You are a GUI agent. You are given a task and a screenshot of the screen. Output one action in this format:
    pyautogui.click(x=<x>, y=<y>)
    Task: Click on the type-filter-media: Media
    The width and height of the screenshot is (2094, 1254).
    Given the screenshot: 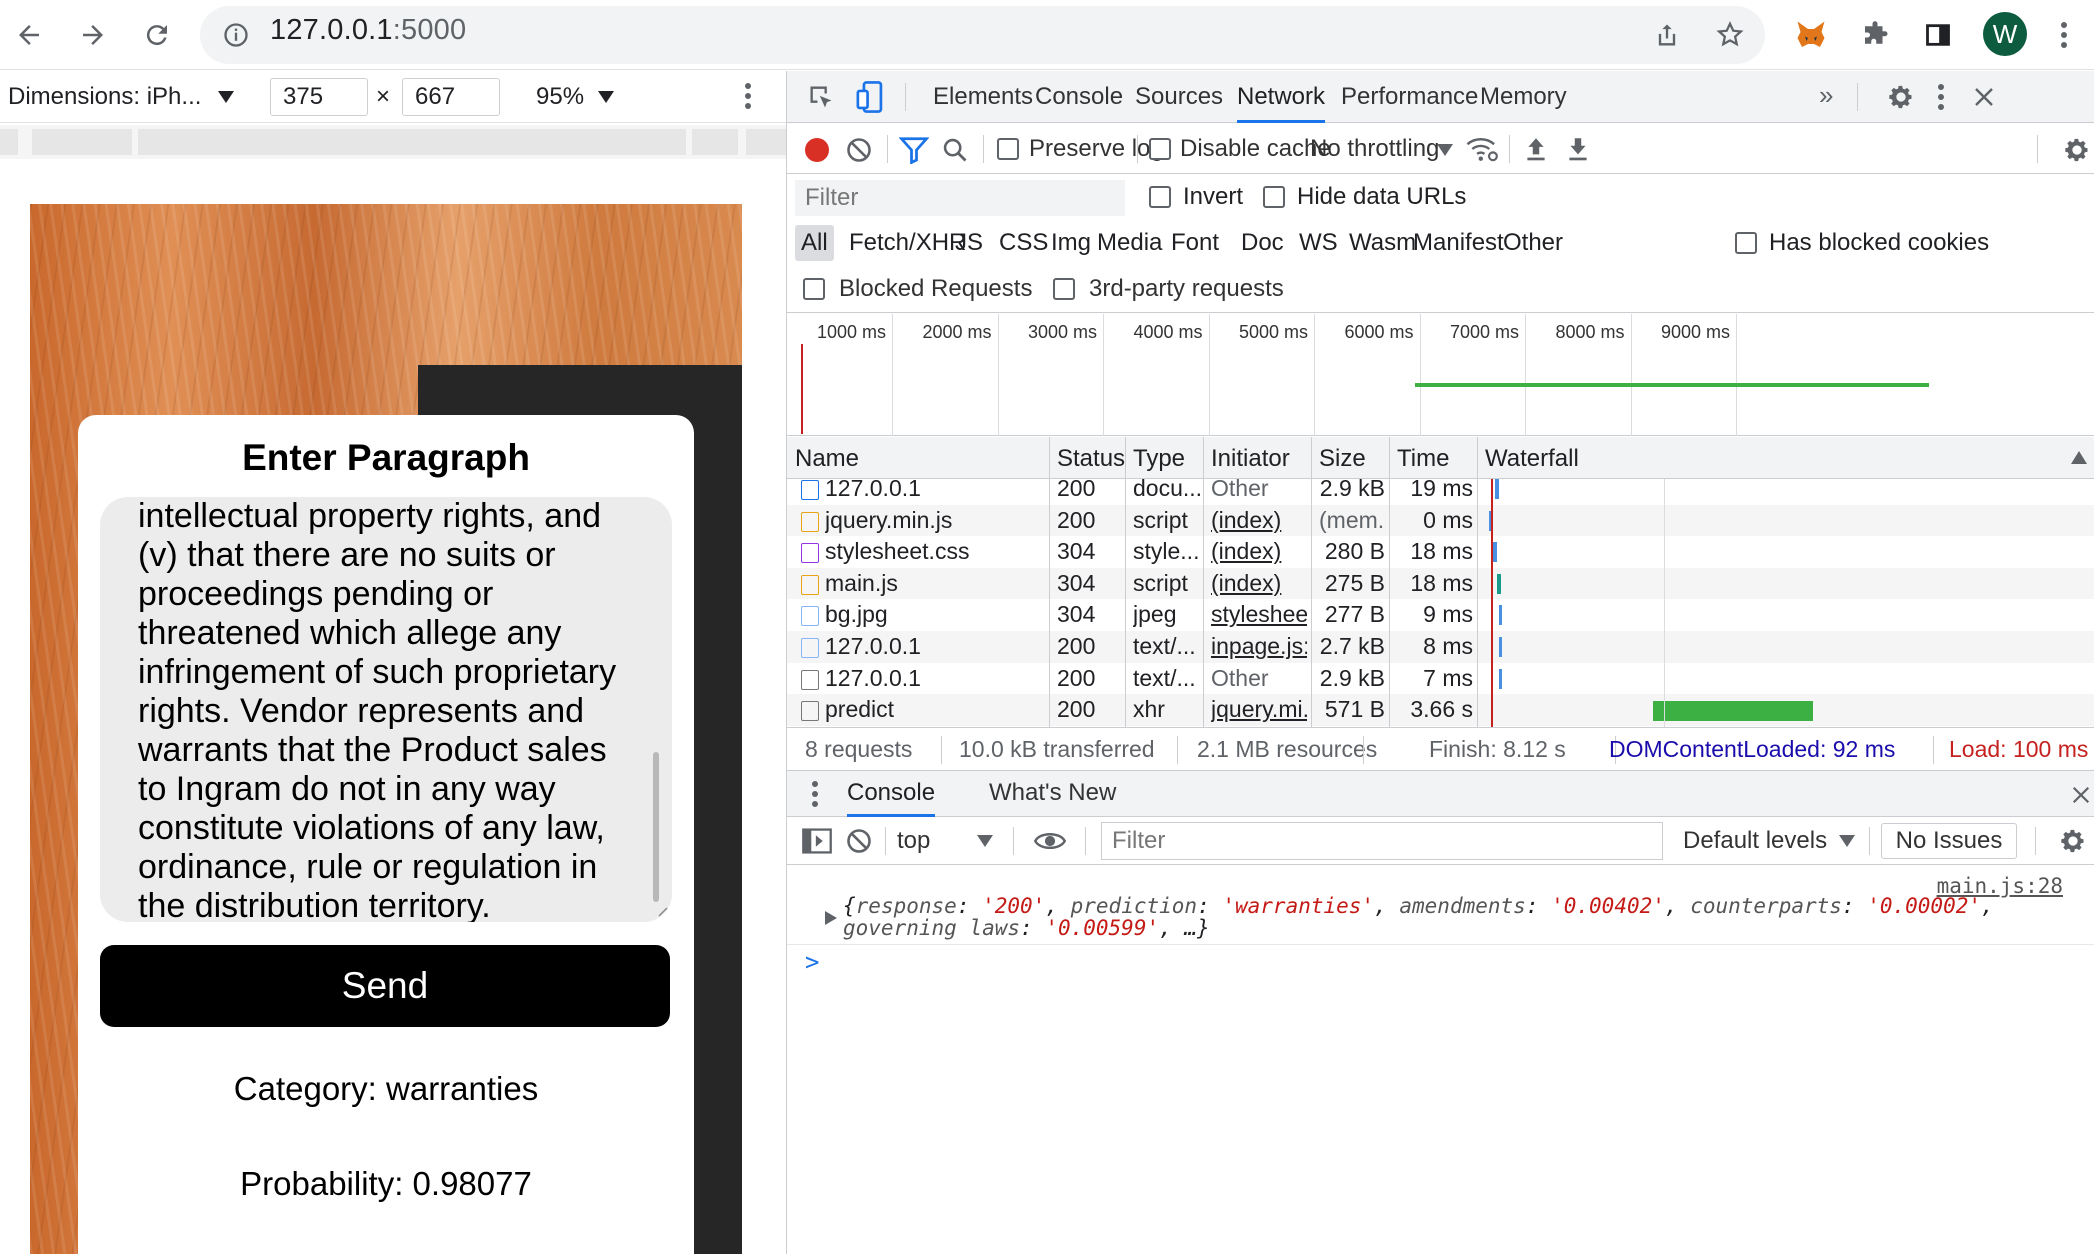 What is the action you would take?
    pyautogui.click(x=1129, y=243)
    